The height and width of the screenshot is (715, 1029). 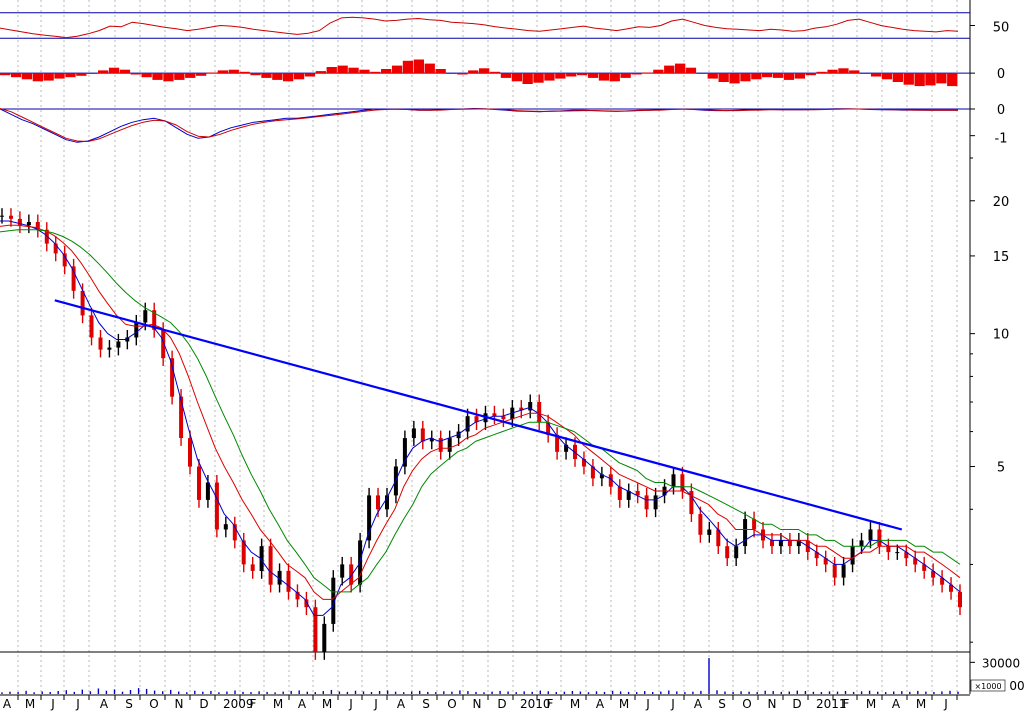 I want to click on volume-tick-label-low: 00, so click(x=1016, y=686).